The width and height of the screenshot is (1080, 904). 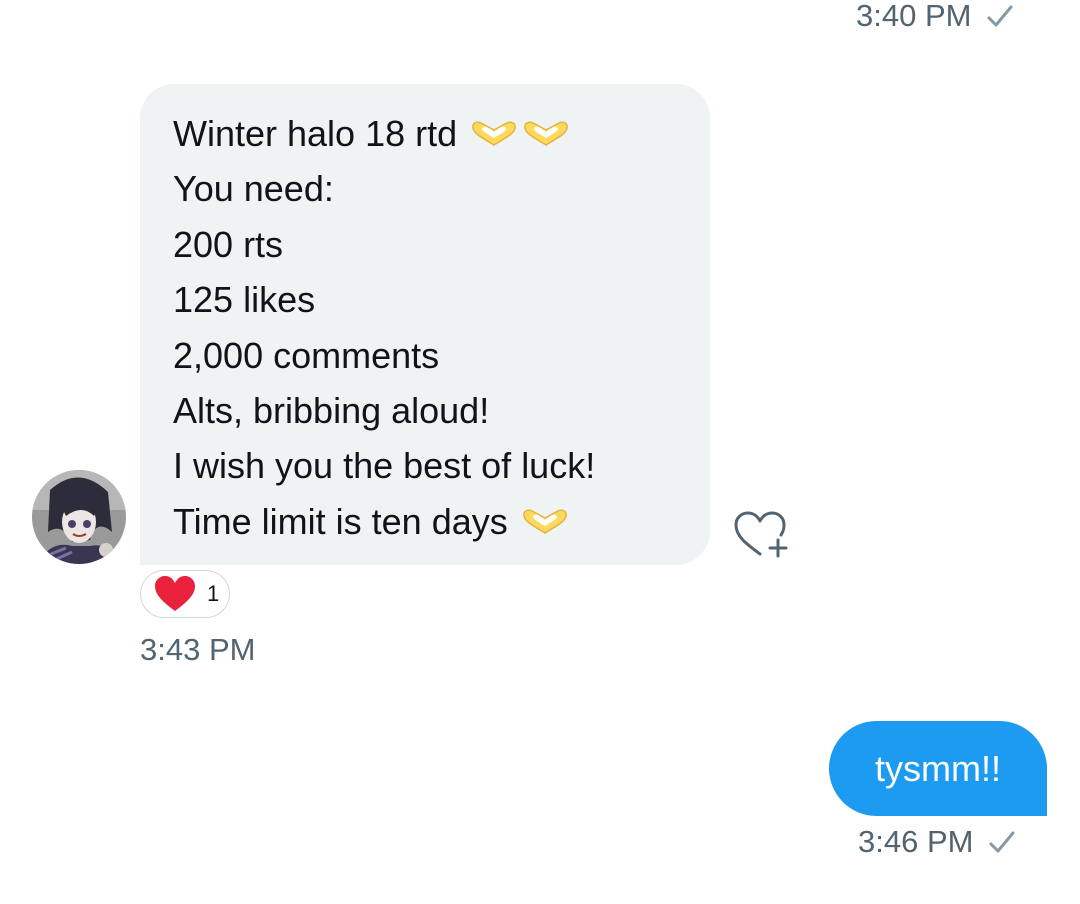 I want to click on message-line: 2,000 comments, so click(x=431, y=355).